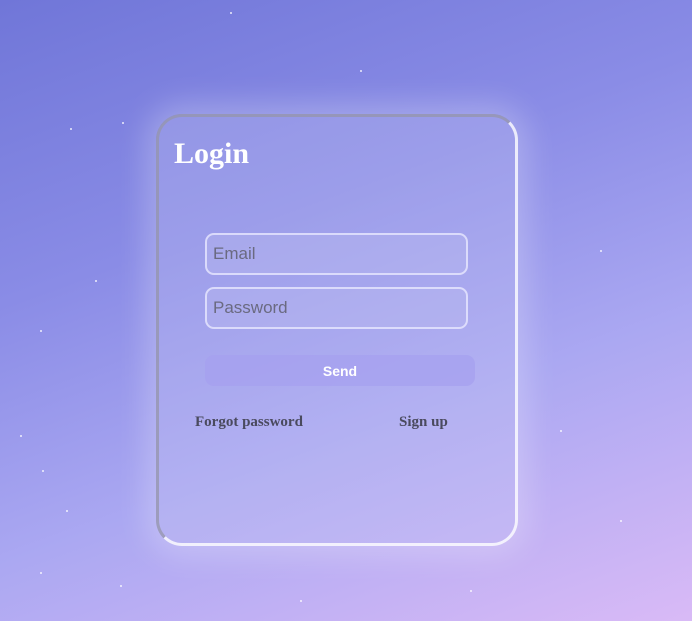  What do you see at coordinates (423, 422) in the screenshot?
I see `sign-up-link: Sign up` at bounding box center [423, 422].